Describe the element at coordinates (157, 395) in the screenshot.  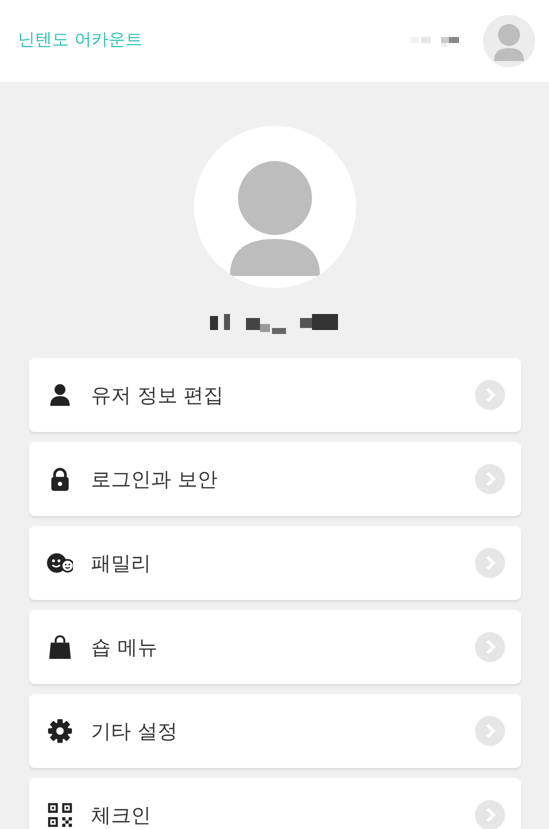
I see `menu-label: 유저 정보 편집` at that location.